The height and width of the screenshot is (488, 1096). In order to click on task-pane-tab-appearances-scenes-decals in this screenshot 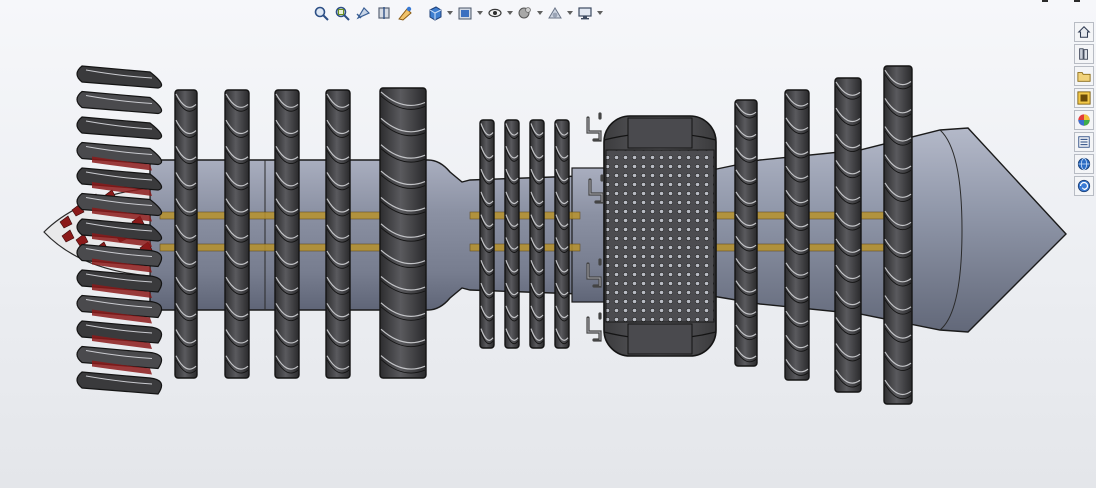, I will do `click(1084, 120)`.